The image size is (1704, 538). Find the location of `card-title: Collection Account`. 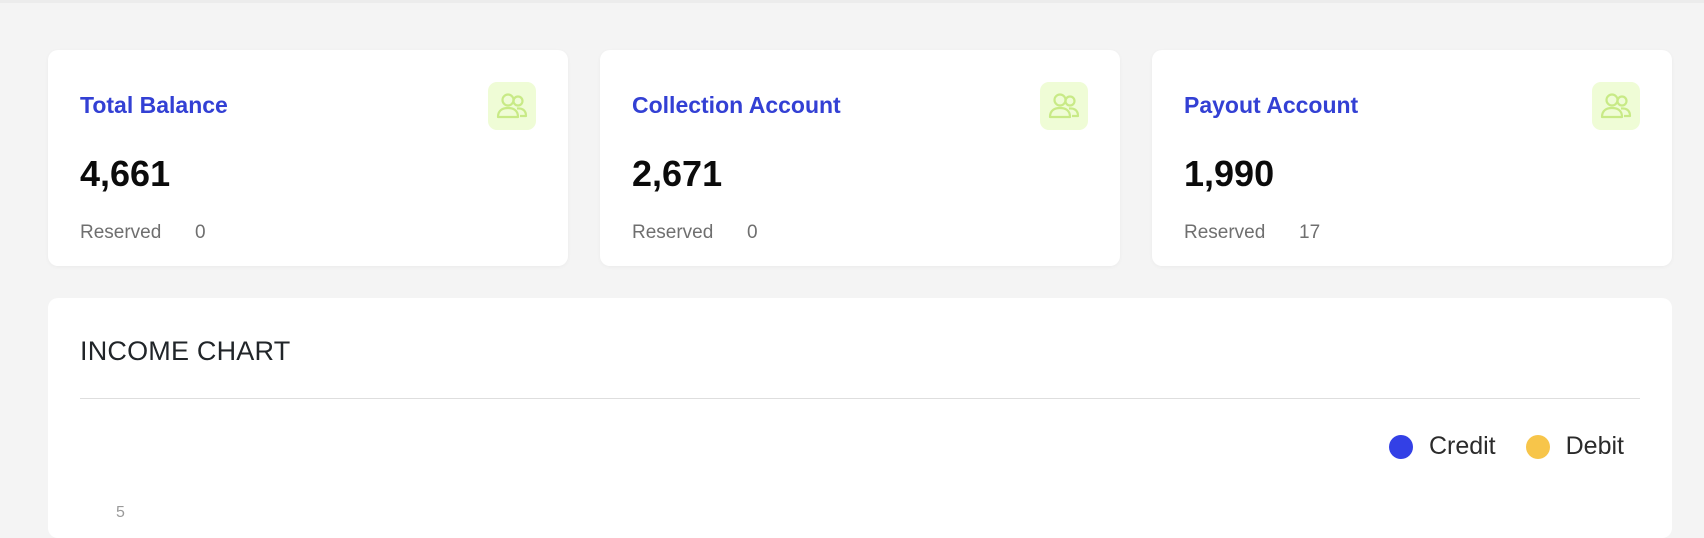

card-title: Collection Account is located at coordinates (736, 105).